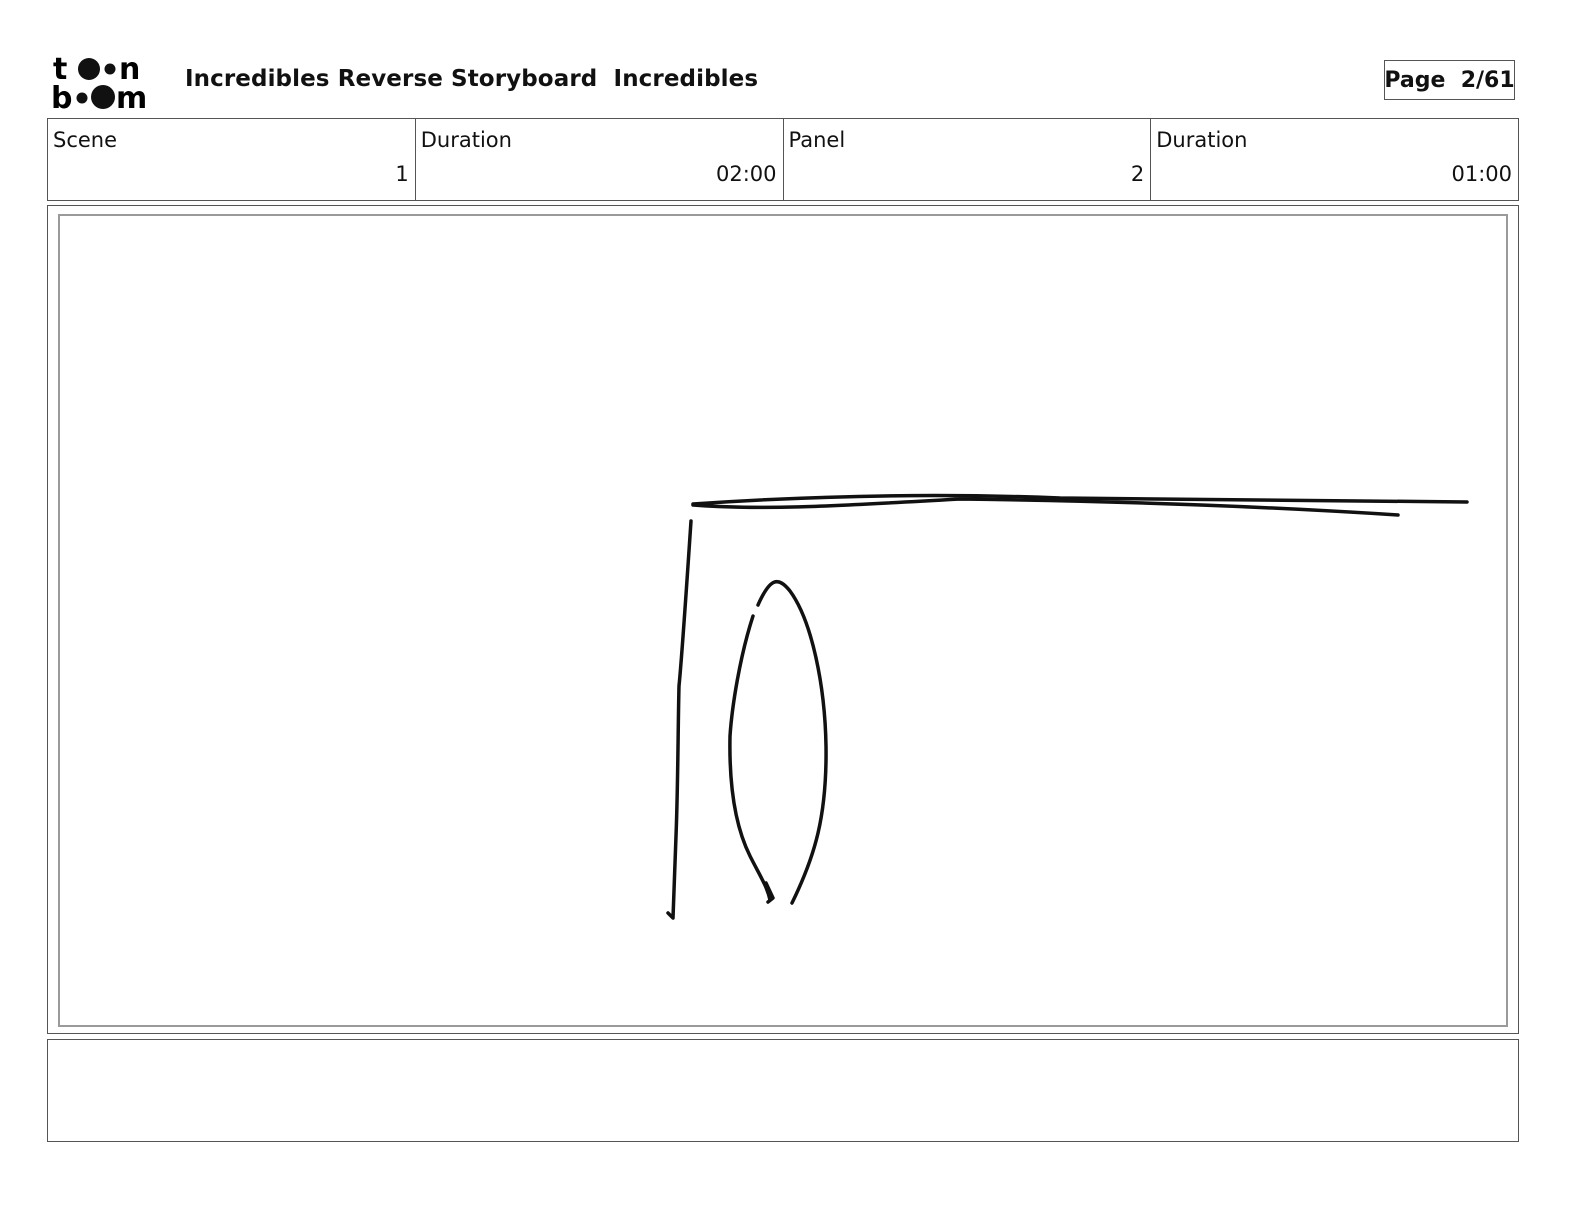  What do you see at coordinates (1449, 80) in the screenshot?
I see `page-indicator: Page 2/61` at bounding box center [1449, 80].